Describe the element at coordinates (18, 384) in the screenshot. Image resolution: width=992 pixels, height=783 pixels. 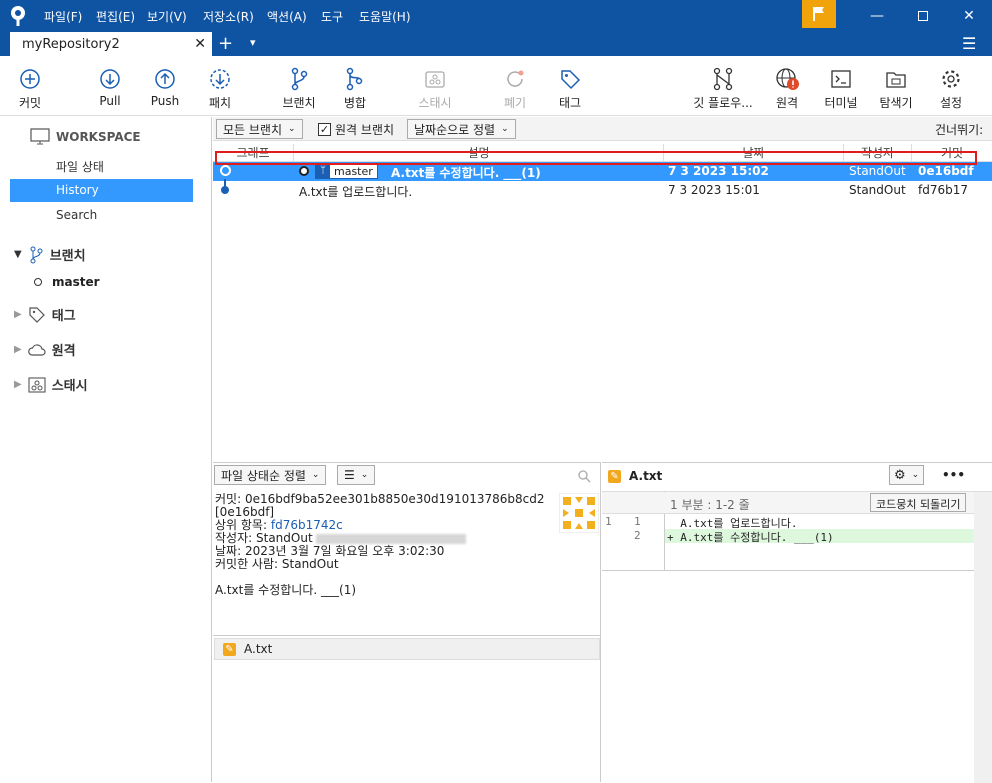
I see `chevron-right-icon: ▶` at that location.